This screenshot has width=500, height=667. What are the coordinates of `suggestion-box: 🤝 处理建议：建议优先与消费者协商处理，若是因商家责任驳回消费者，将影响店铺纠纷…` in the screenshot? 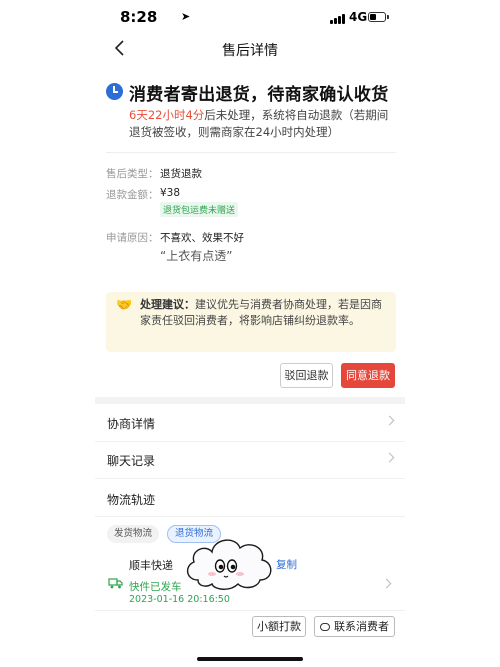 It's located at (251, 322).